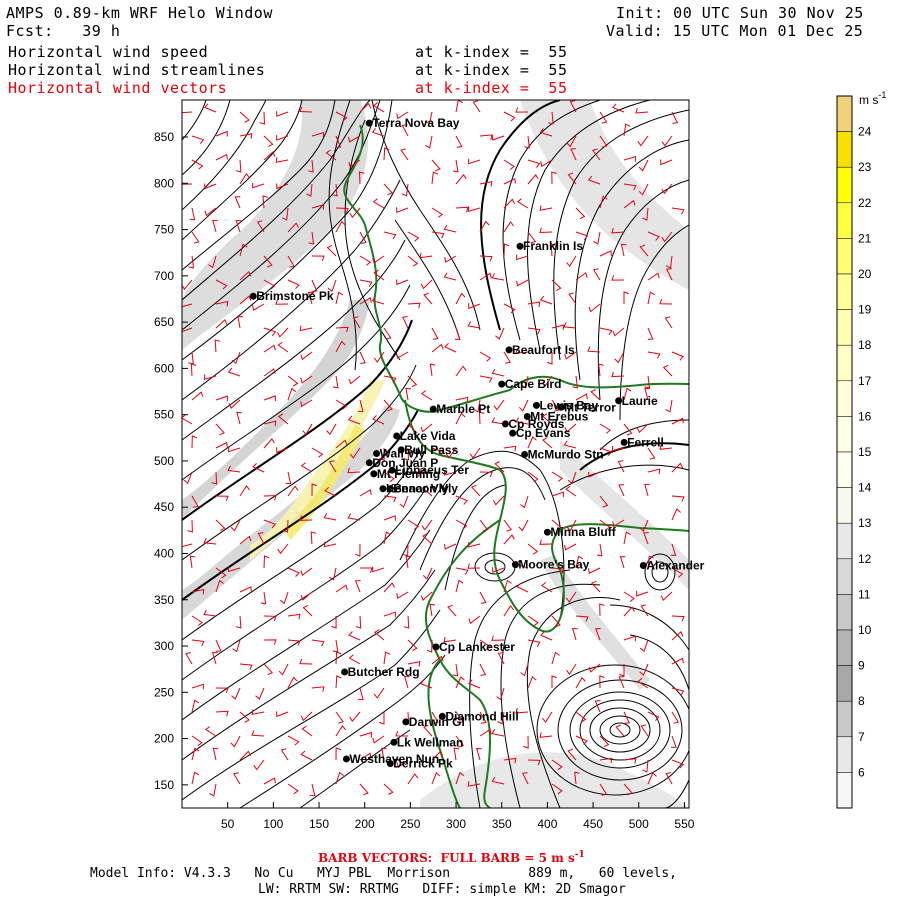  What do you see at coordinates (865, 132) in the screenshot?
I see `colorbar-label: 24` at bounding box center [865, 132].